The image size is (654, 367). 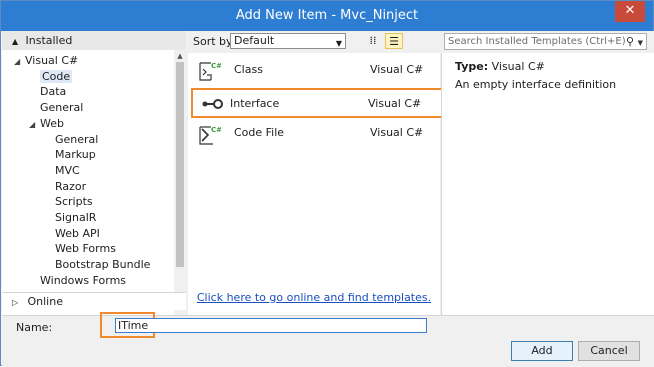 What do you see at coordinates (314, 133) in the screenshot?
I see `template-item-code-file: C# Code File Visual C#` at bounding box center [314, 133].